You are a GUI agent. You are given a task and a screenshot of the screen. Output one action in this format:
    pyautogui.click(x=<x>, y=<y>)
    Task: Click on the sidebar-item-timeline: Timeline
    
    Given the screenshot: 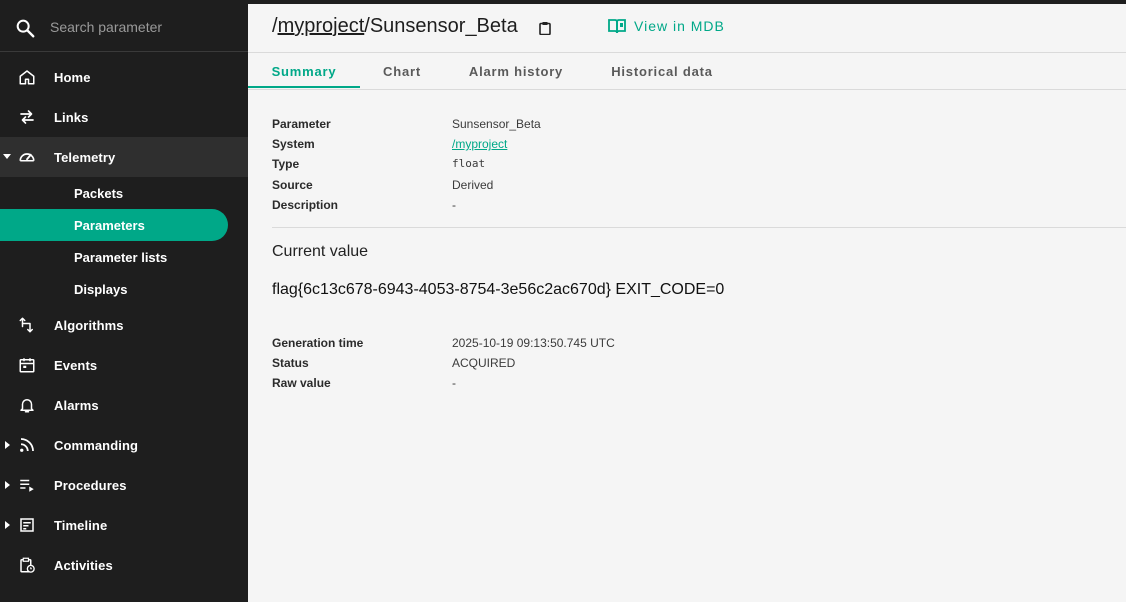 What is the action you would take?
    pyautogui.click(x=124, y=525)
    